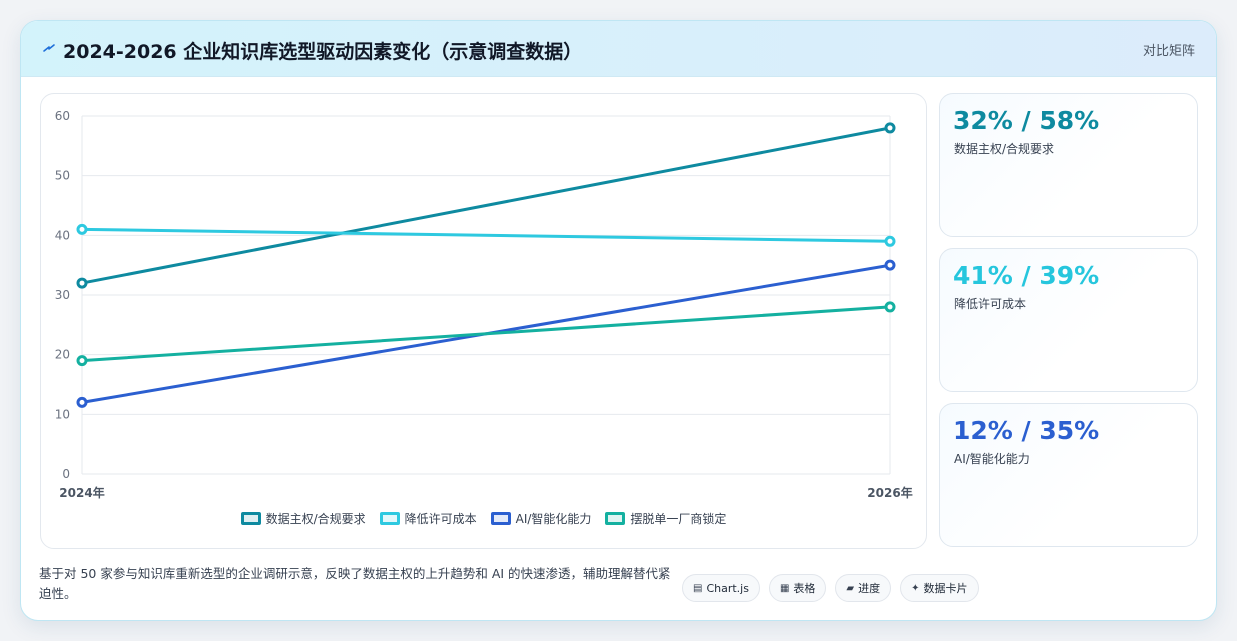  What do you see at coordinates (62, 116) in the screenshot?
I see `y-tick-label: 60` at bounding box center [62, 116].